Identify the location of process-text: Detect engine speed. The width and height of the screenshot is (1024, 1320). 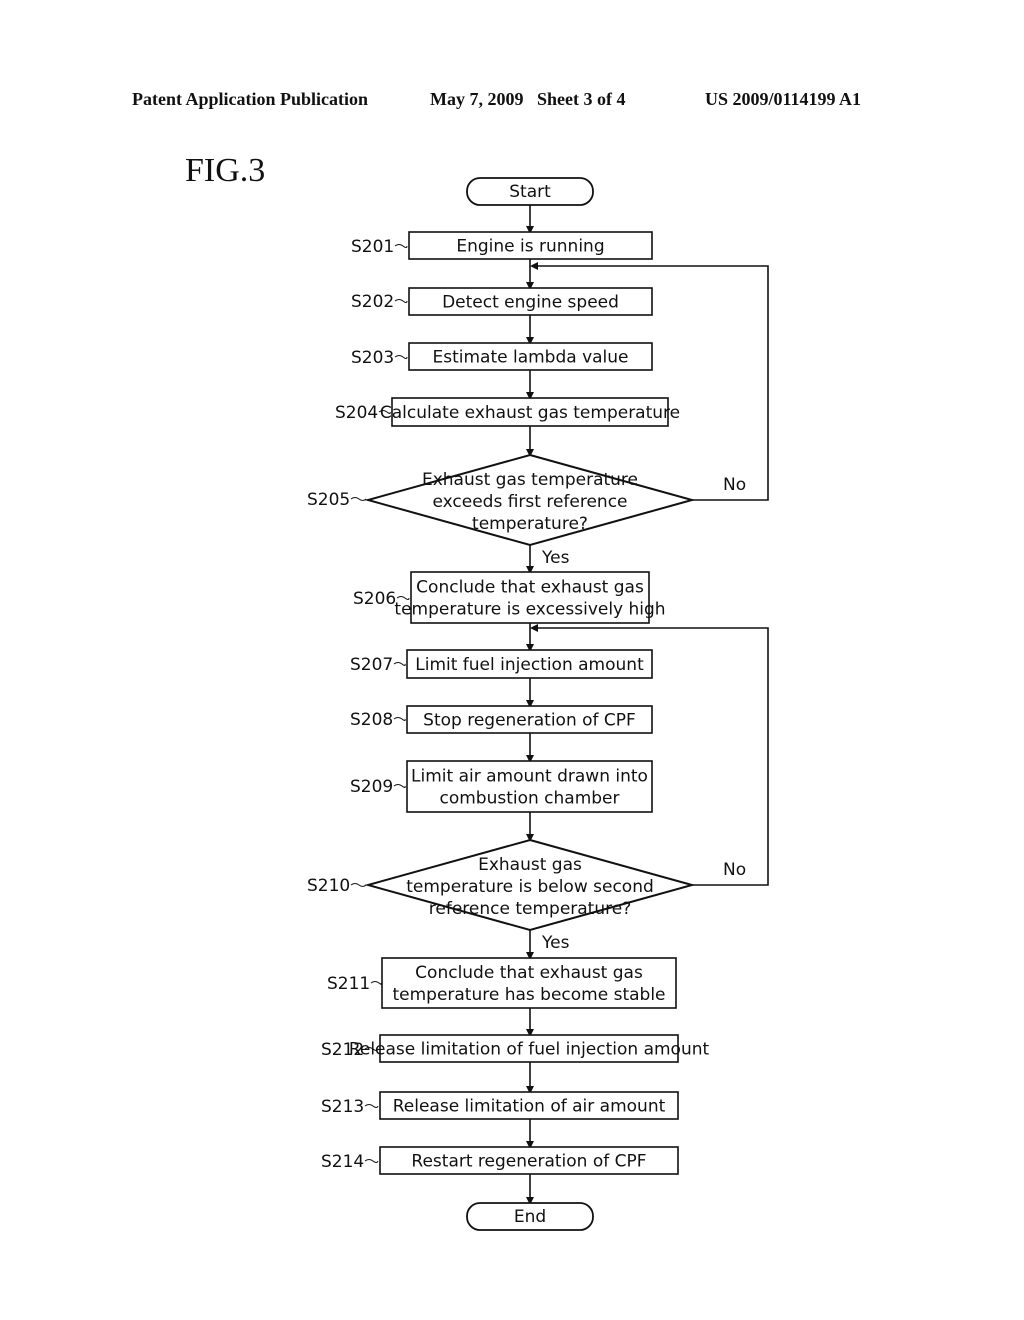
(530, 303).